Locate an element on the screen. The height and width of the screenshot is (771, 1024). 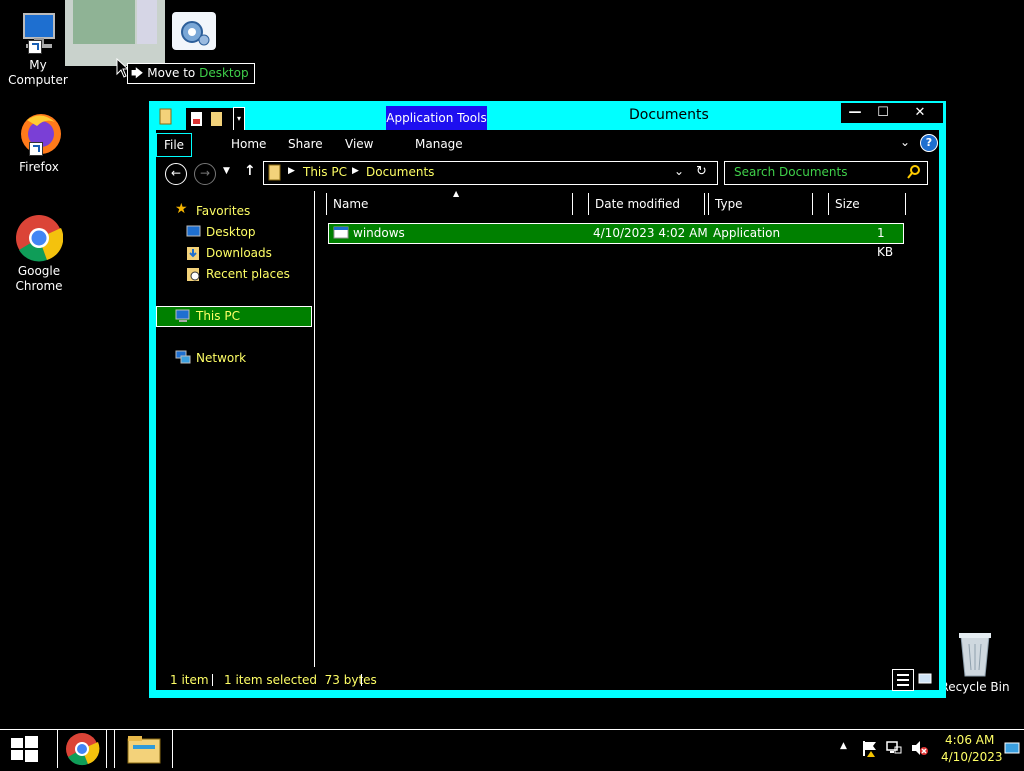
address-bar: ▶ This PC ▶ Documents ⌄ ↻ is located at coordinates (490, 173).